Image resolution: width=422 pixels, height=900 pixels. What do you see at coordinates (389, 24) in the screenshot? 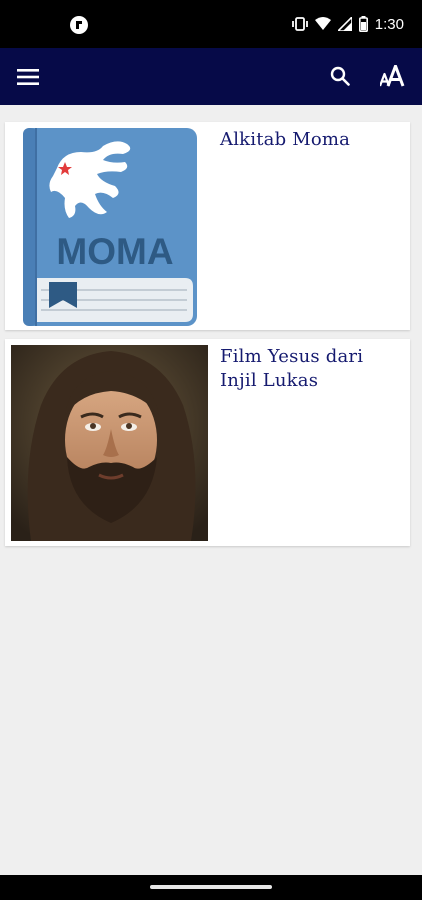
I see `status-time: 1:30` at bounding box center [389, 24].